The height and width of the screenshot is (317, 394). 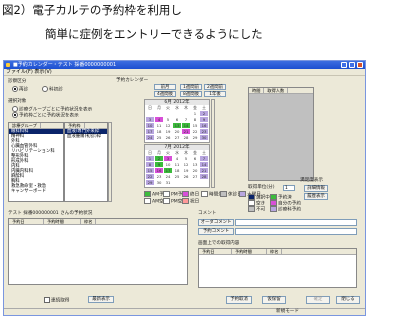 What do you see at coordinates (289, 188) in the screenshot?
I see `frame-unit-select: 1` at bounding box center [289, 188].